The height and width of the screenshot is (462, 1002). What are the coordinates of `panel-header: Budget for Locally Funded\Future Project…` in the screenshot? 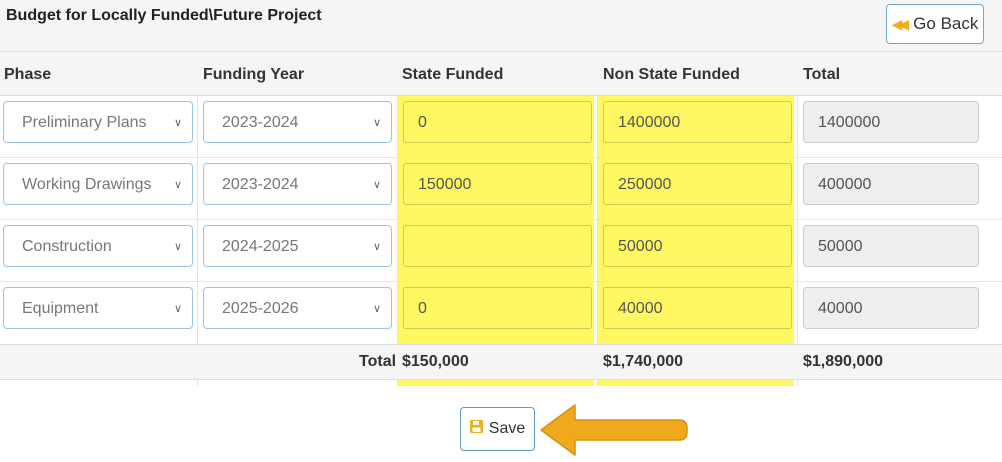 It's located at (501, 26).